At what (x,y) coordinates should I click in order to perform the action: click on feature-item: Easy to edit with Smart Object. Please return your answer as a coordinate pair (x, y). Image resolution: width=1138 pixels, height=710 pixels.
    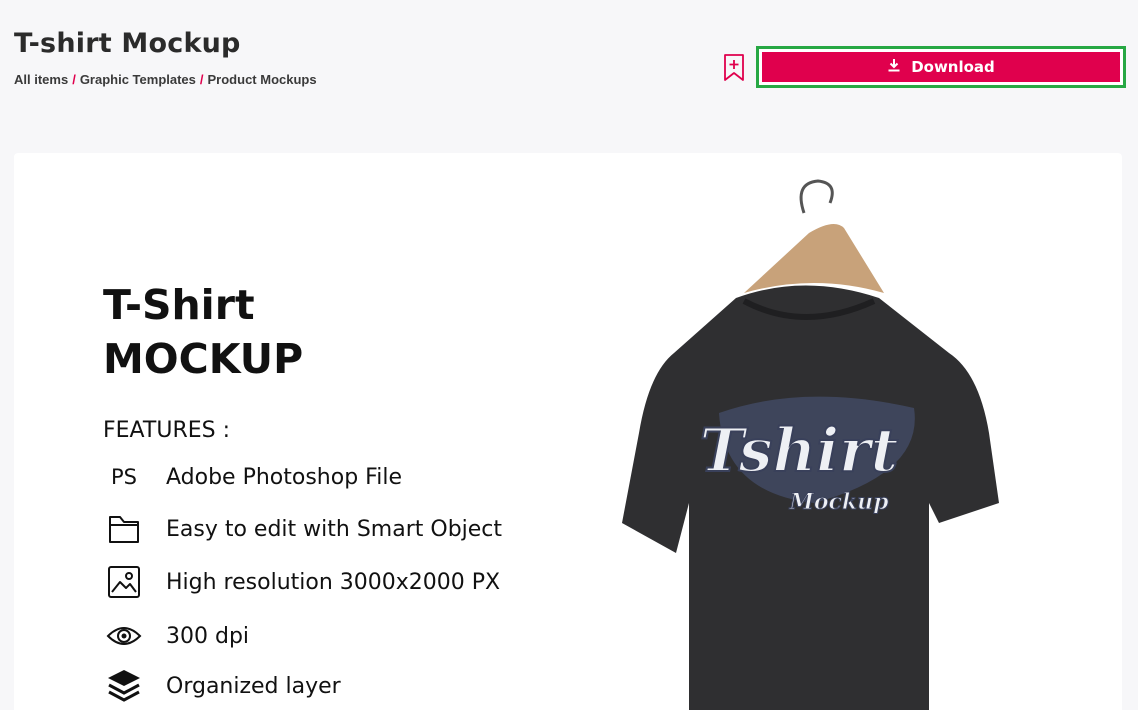
    Looking at the image, I should click on (304, 529).